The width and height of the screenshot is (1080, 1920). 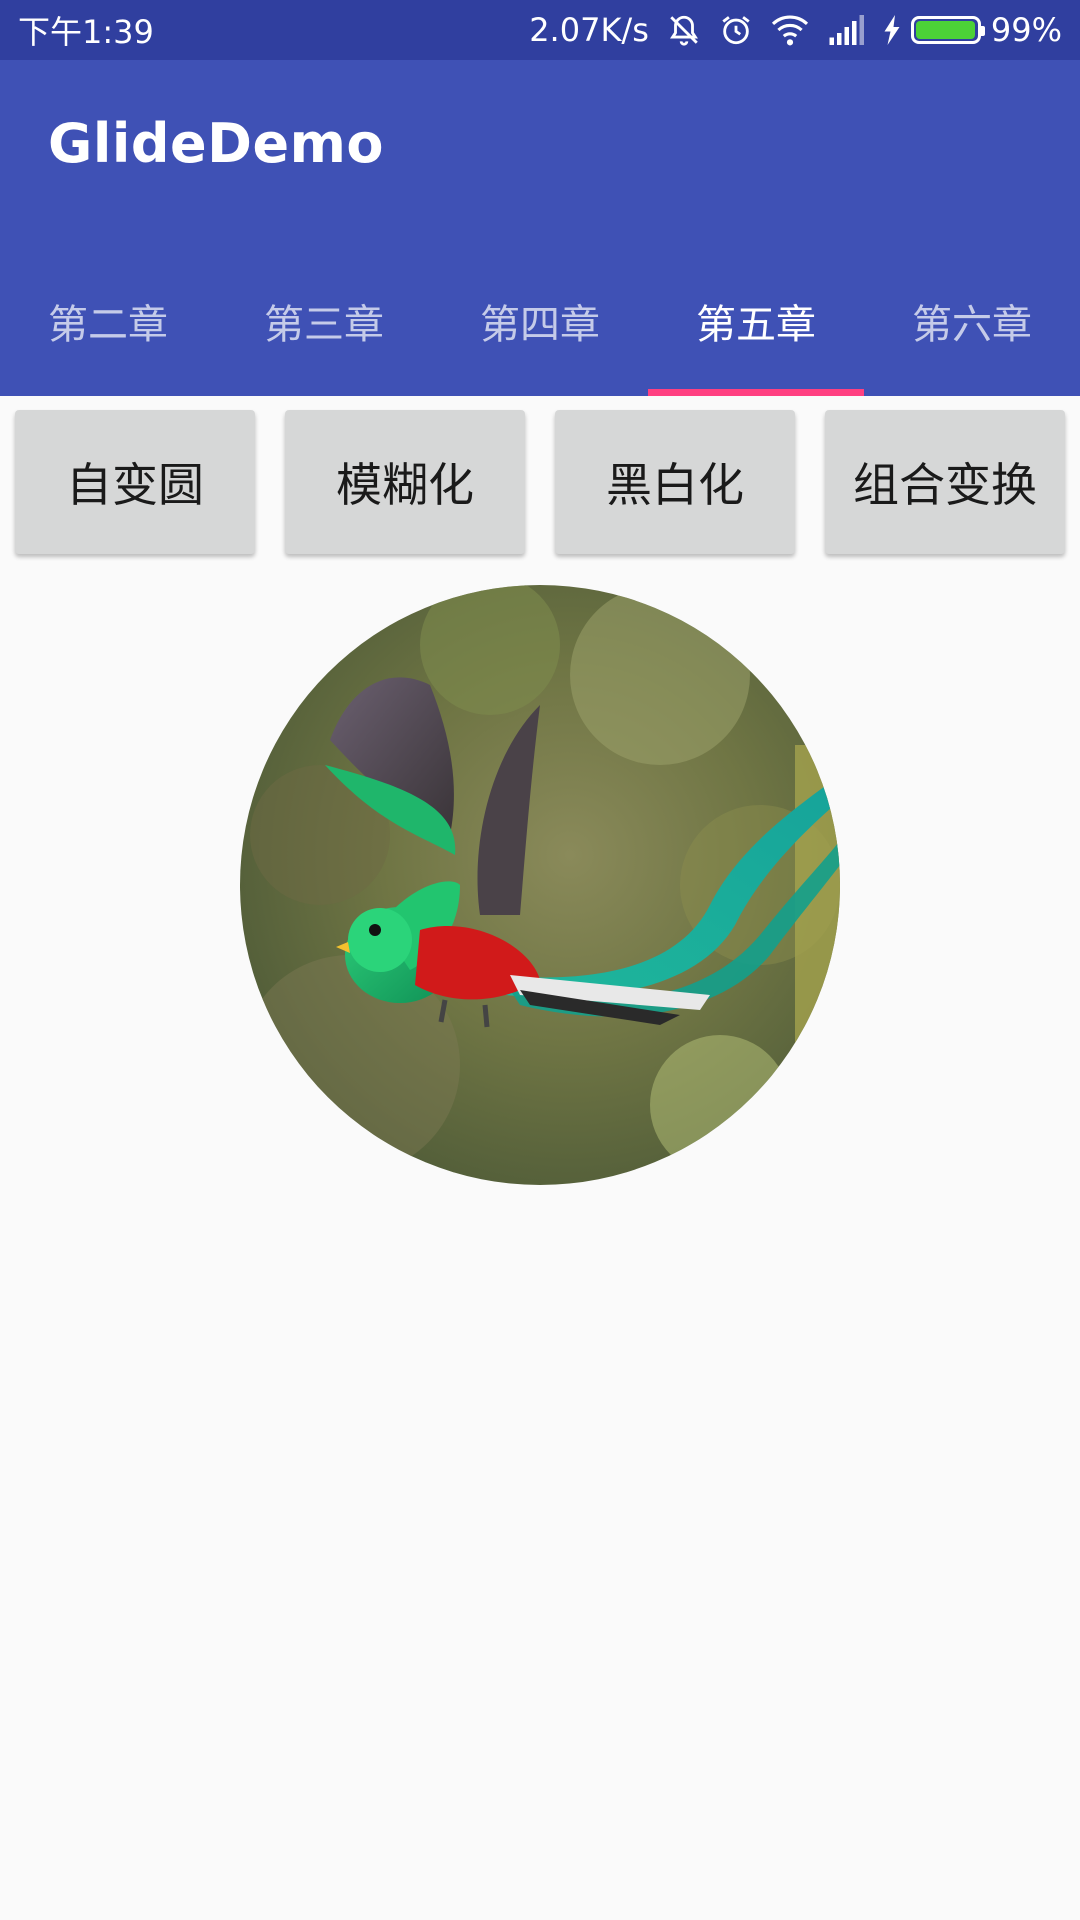 I want to click on status-bar: 下午1:39 2.07K/s 99%, so click(x=540, y=30).